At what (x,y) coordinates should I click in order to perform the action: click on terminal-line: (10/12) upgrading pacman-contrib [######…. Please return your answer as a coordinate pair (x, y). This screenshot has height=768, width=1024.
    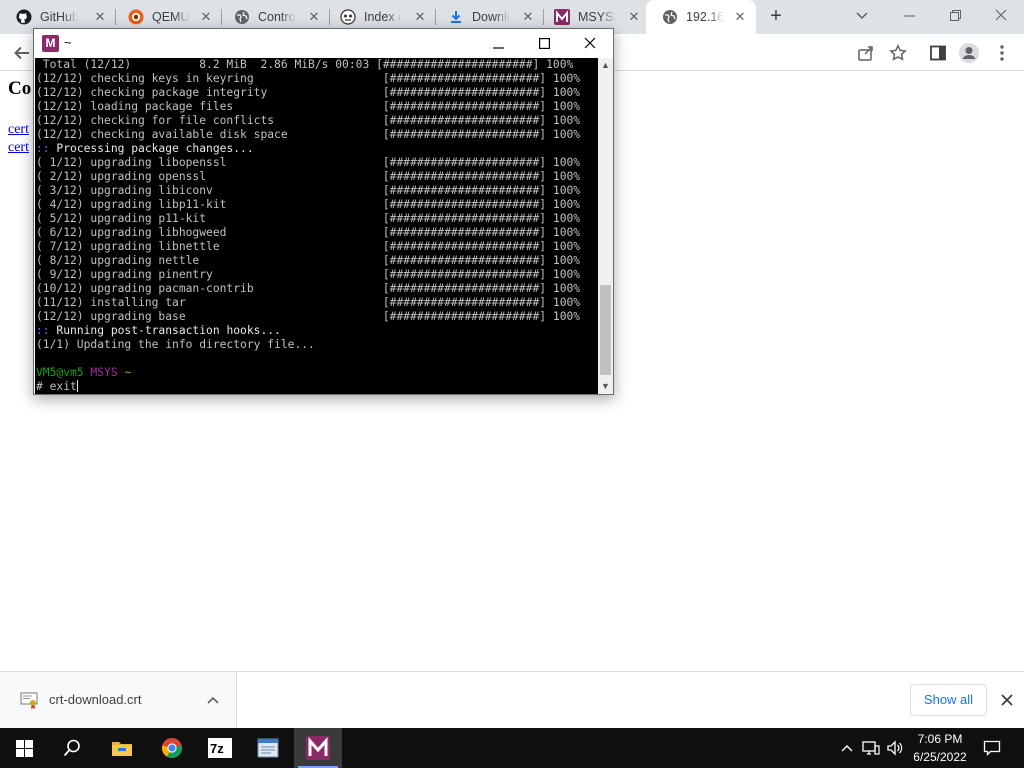
    Looking at the image, I should click on (308, 289).